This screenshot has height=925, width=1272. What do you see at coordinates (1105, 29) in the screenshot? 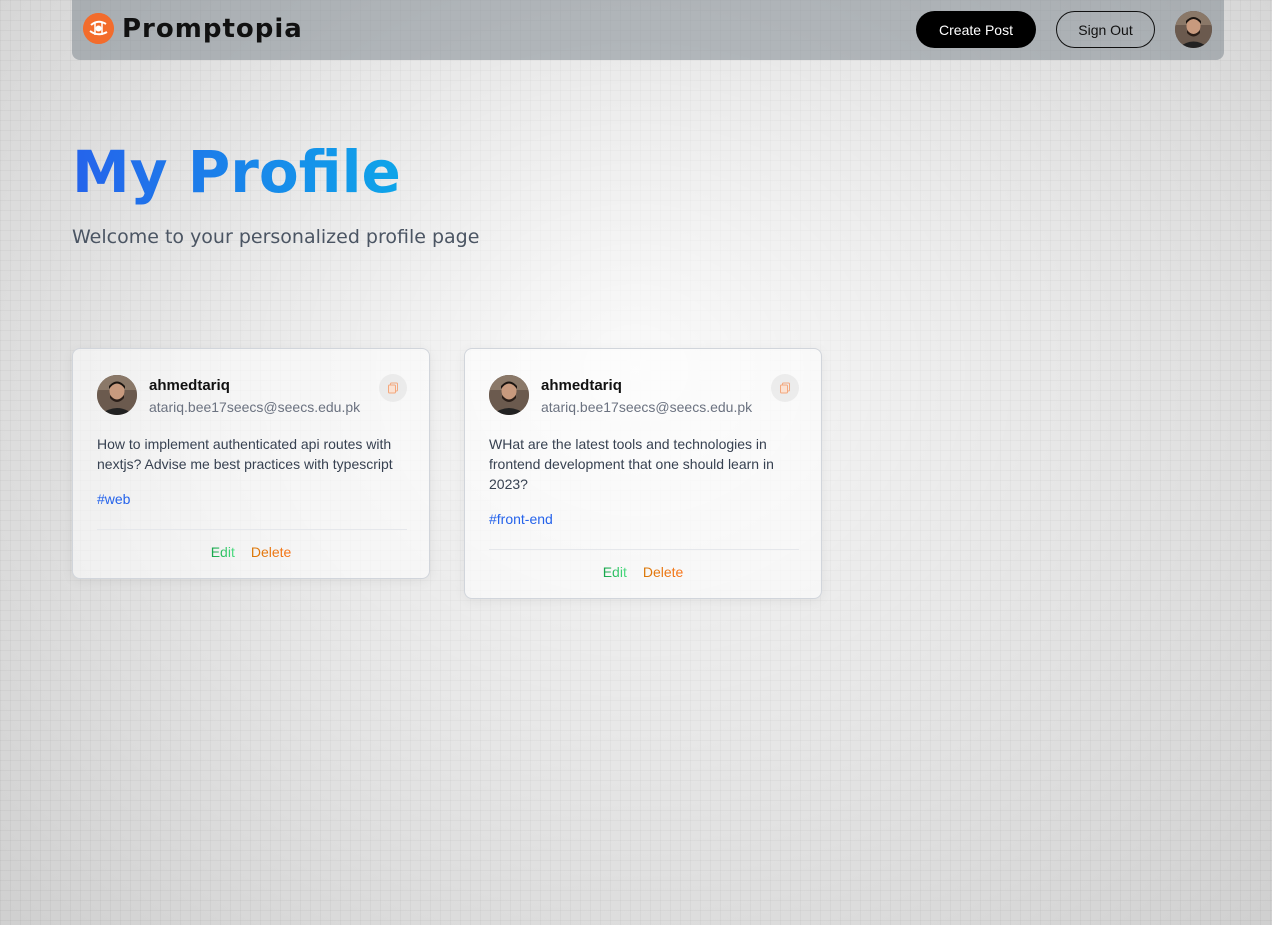
I see `sign-out-button: Sign Out` at bounding box center [1105, 29].